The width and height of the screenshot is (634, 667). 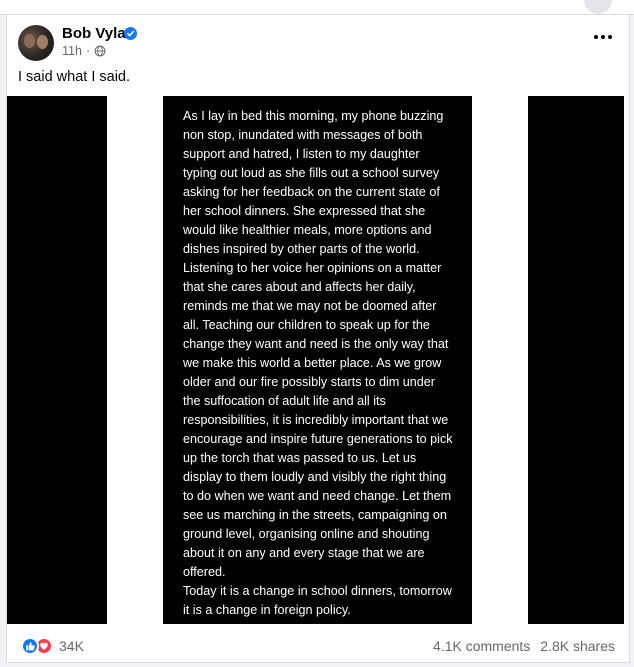 What do you see at coordinates (598, 7) in the screenshot?
I see `top-action-button` at bounding box center [598, 7].